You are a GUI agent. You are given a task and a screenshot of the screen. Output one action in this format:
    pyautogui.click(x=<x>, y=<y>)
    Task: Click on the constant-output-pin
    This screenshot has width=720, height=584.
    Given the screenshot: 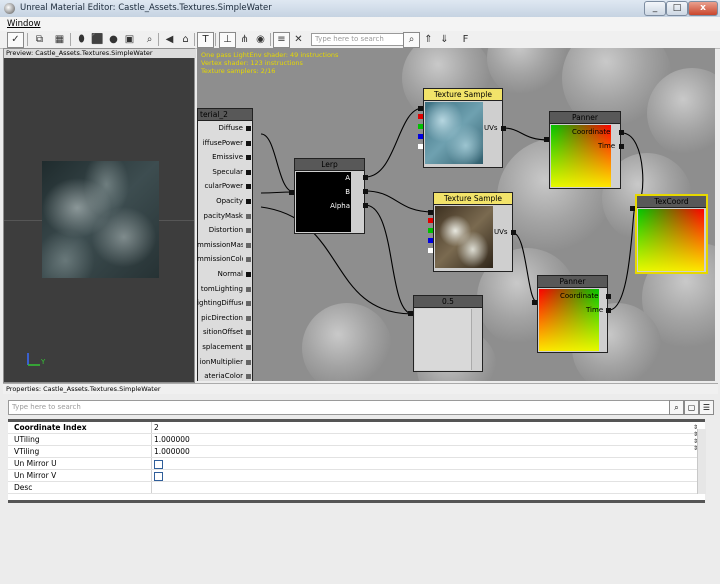 What is the action you would take?
    pyautogui.click(x=410, y=313)
    